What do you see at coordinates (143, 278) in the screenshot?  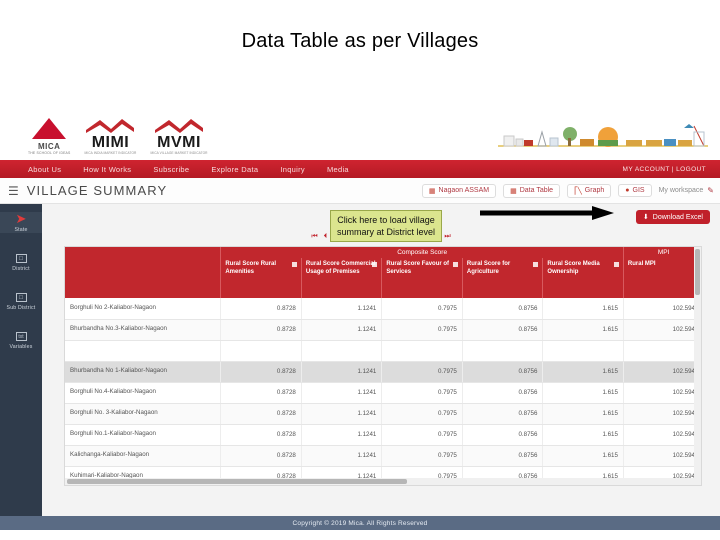 I see `col-village-name` at bounding box center [143, 278].